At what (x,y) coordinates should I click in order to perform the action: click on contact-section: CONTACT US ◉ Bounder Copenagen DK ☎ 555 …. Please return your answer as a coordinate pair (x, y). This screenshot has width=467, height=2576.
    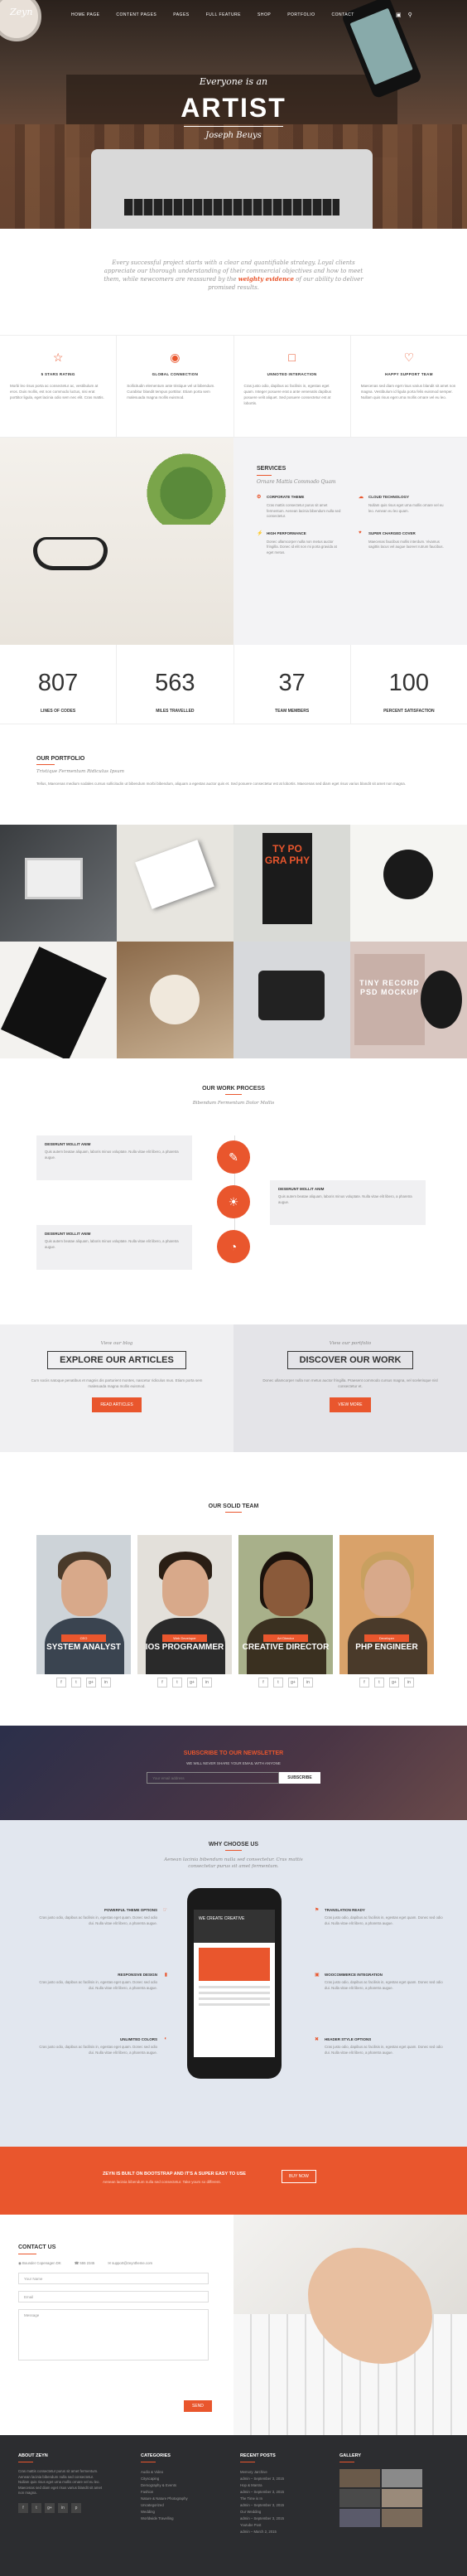
    Looking at the image, I should click on (117, 2325).